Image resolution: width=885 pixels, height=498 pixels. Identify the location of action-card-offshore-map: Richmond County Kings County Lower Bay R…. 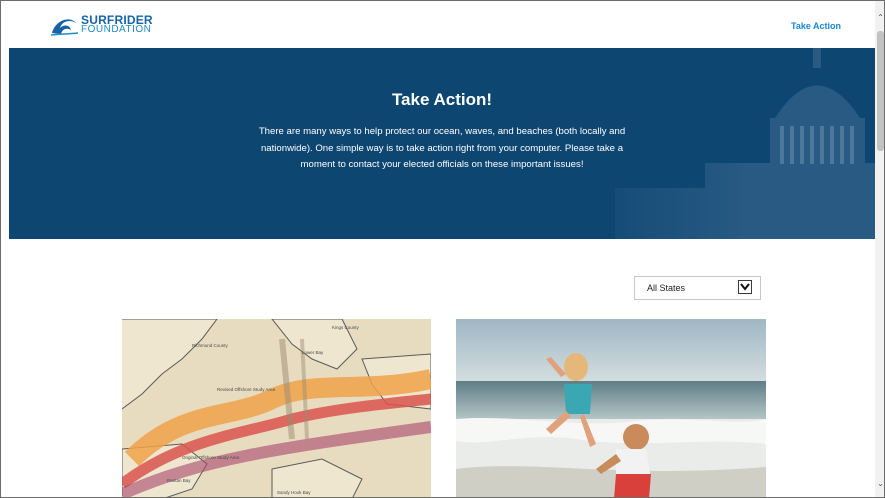
(276, 408).